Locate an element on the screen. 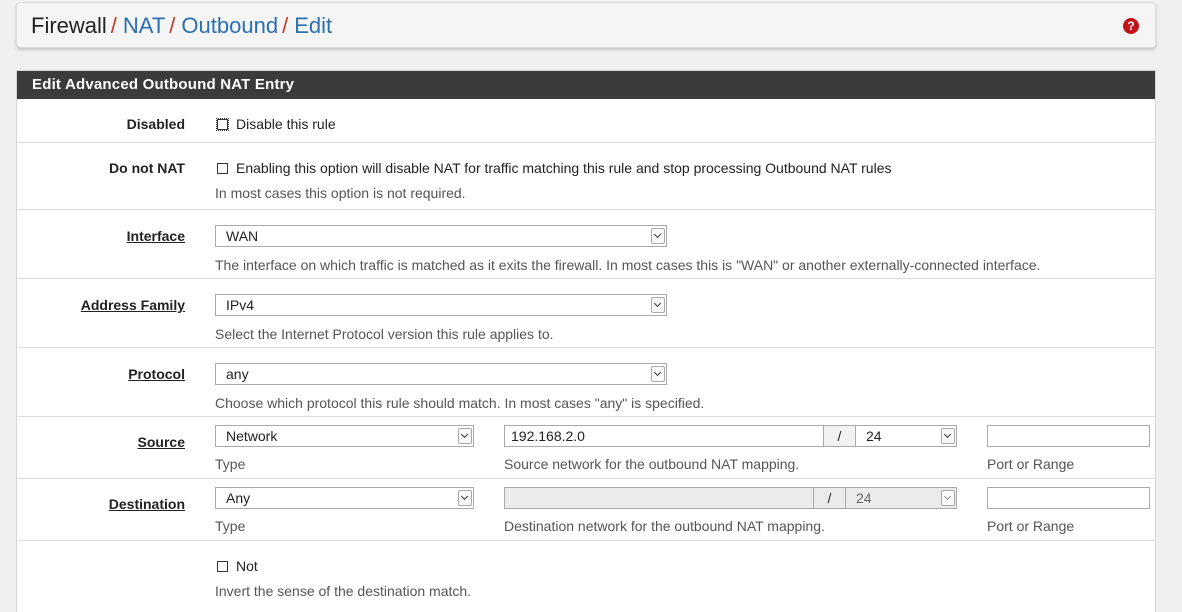 The image size is (1182, 612). question-circle-icon: ? is located at coordinates (1131, 26).